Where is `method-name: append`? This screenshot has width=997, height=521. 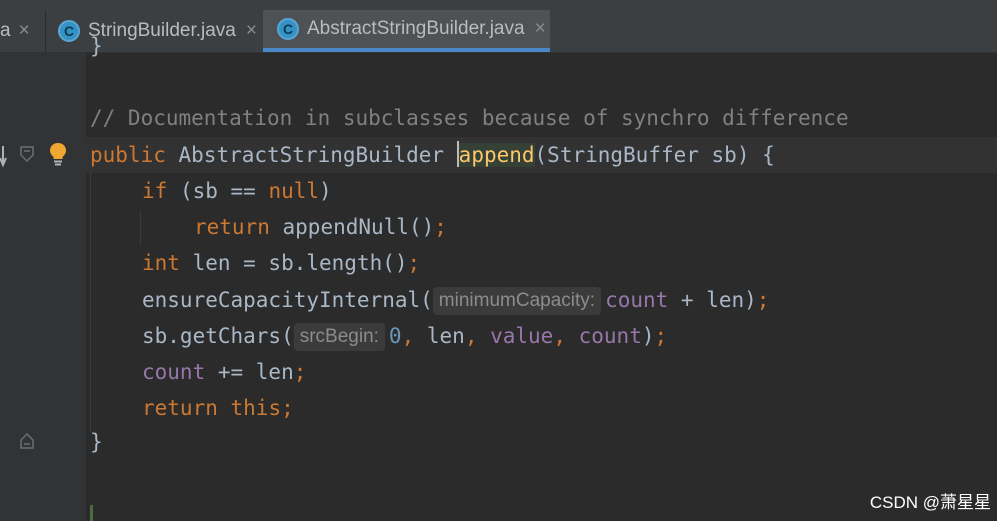
method-name: append is located at coordinates (496, 155).